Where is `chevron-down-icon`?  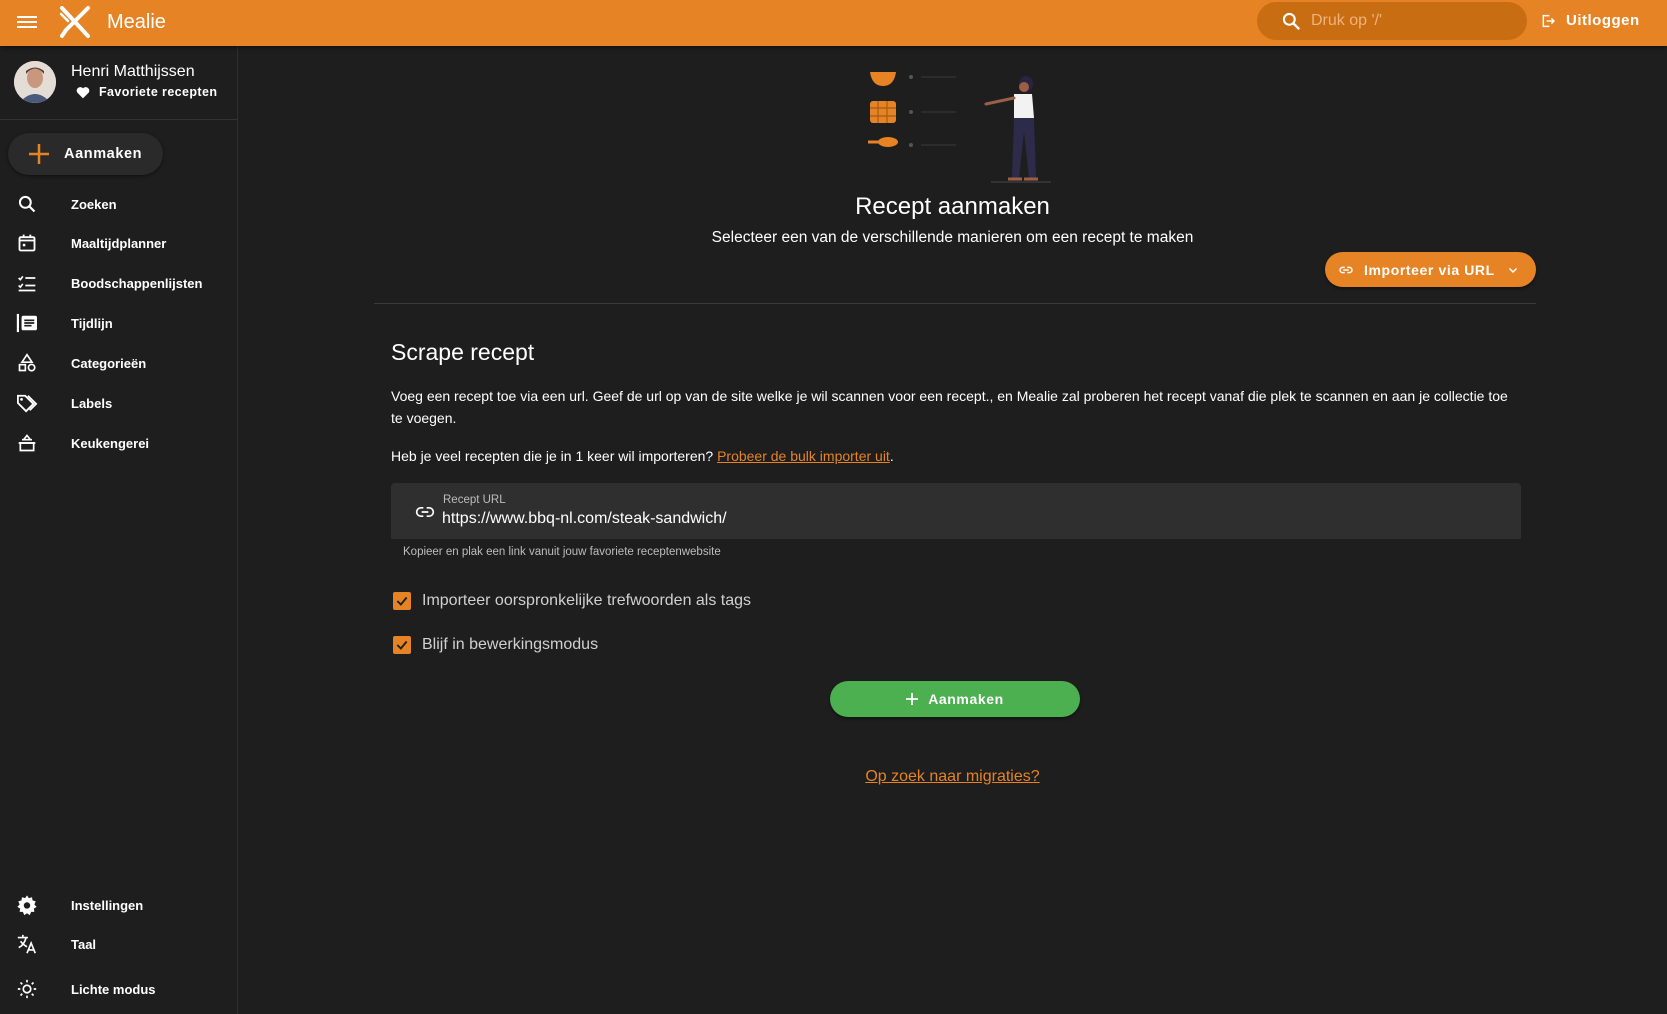 chevron-down-icon is located at coordinates (1512, 270).